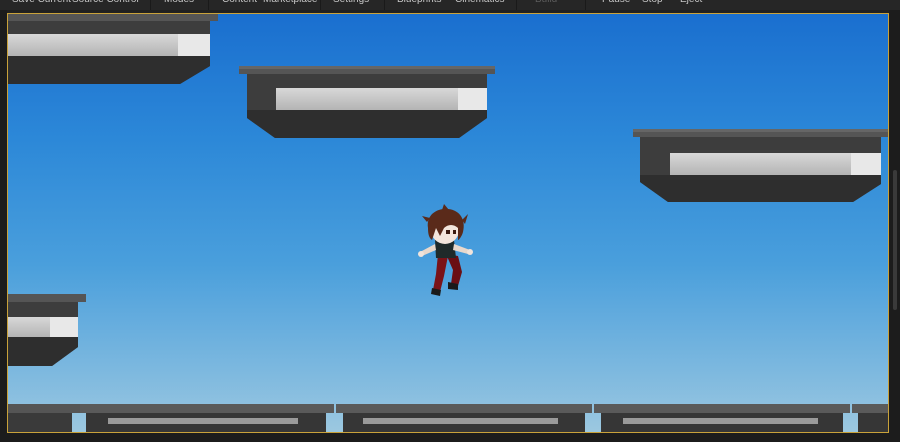 Image resolution: width=900 pixels, height=442 pixels. Describe the element at coordinates (105, 4) in the screenshot. I see `source-control-button: Source Control` at that location.